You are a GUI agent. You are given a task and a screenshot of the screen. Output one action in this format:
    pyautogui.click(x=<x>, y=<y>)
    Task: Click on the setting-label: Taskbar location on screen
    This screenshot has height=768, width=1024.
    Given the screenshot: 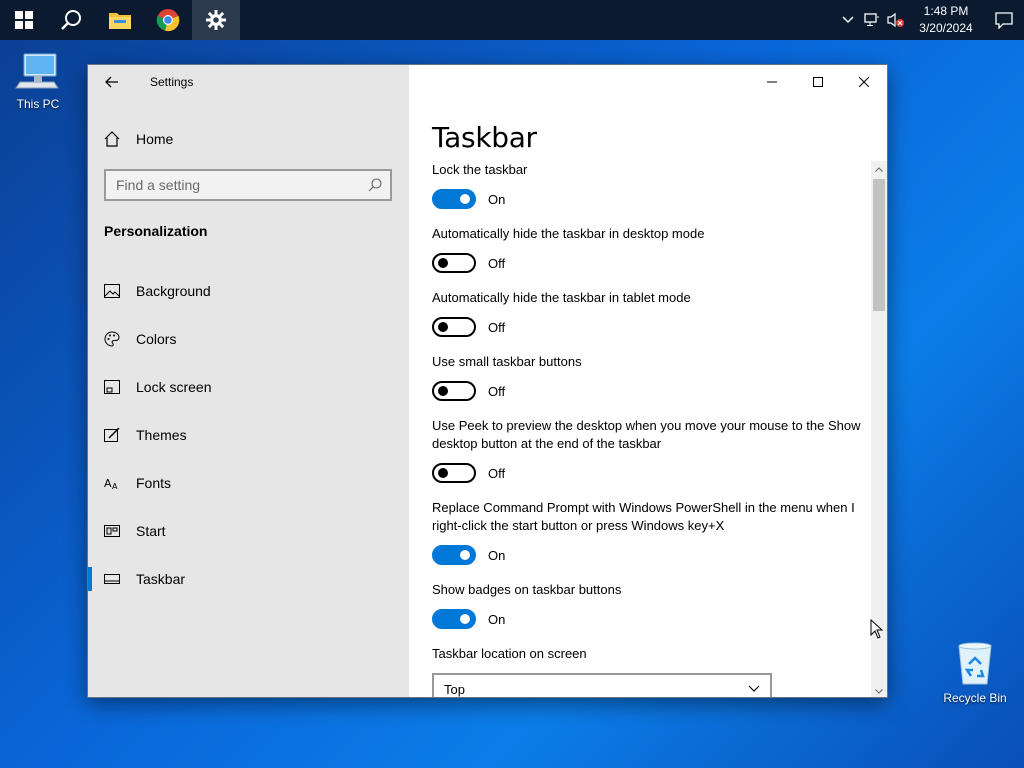 What is the action you would take?
    pyautogui.click(x=509, y=653)
    